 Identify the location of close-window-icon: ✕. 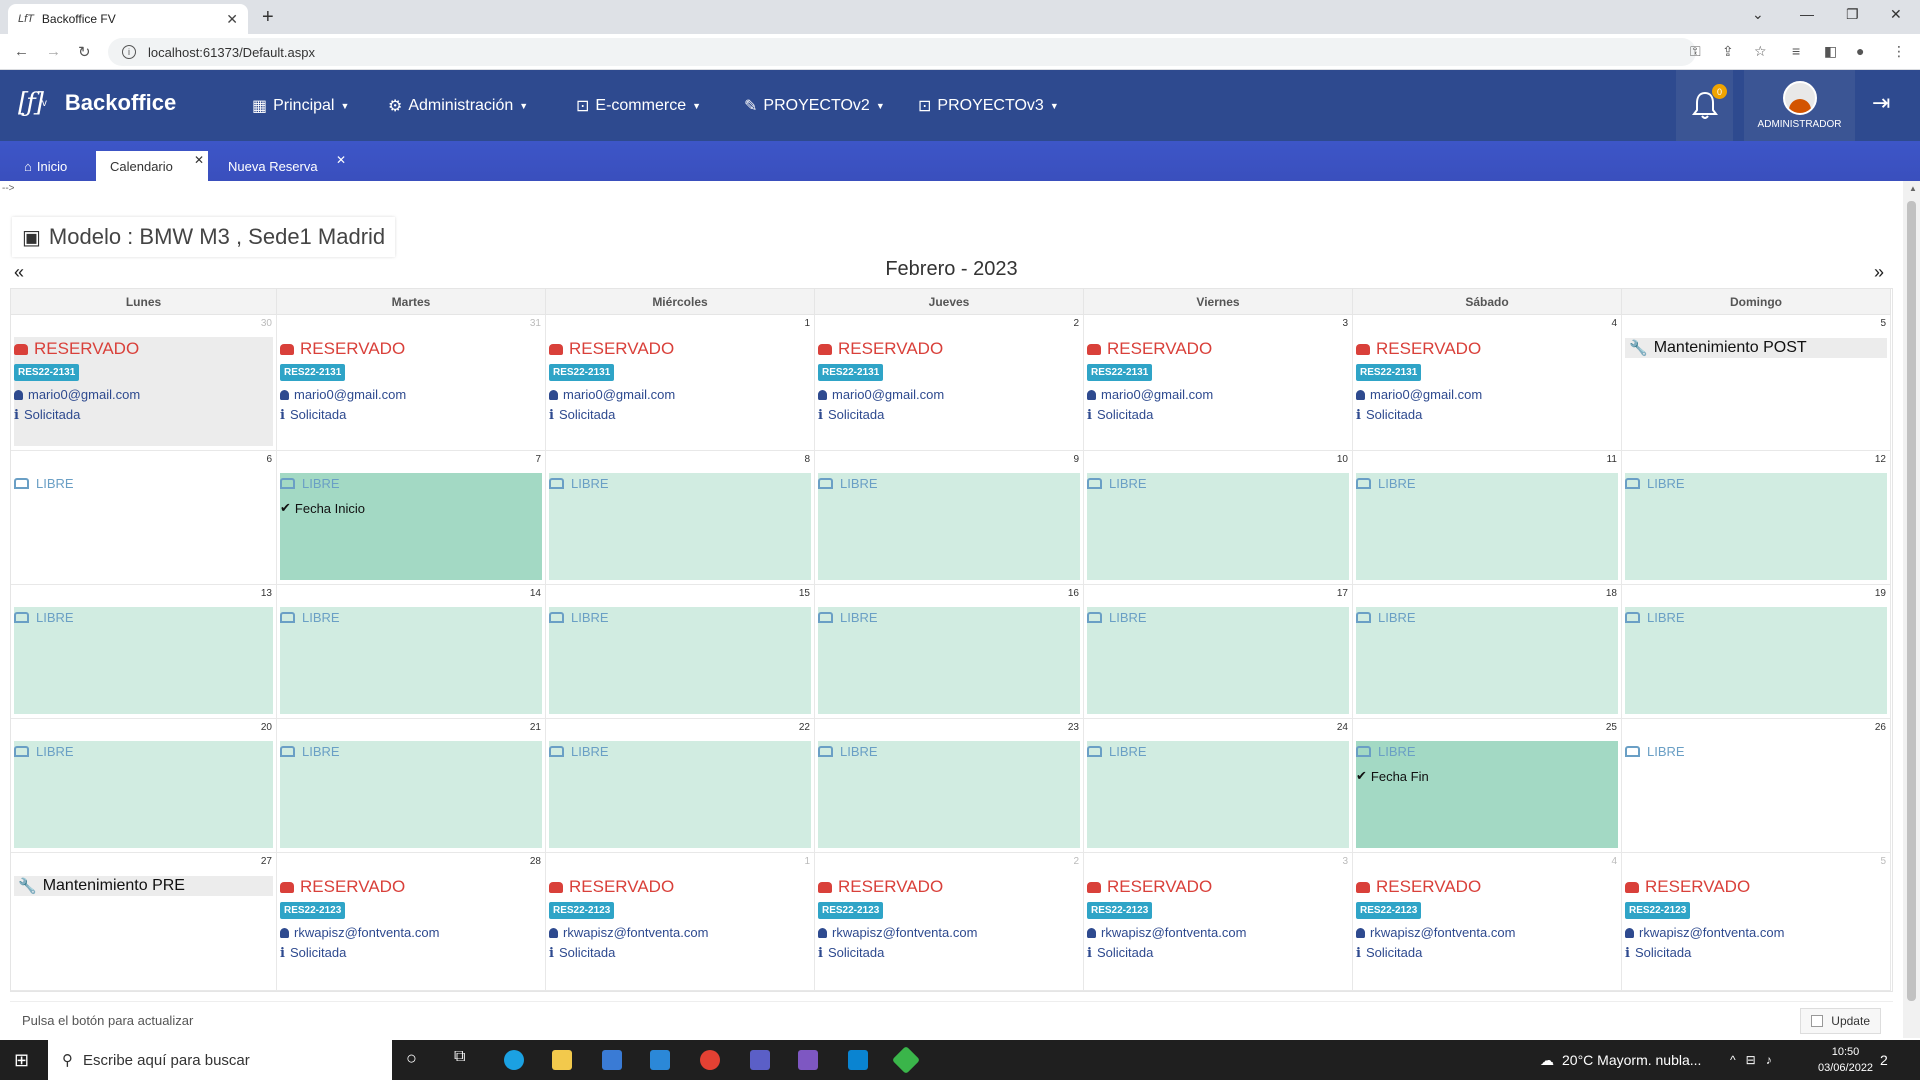
(1896, 14).